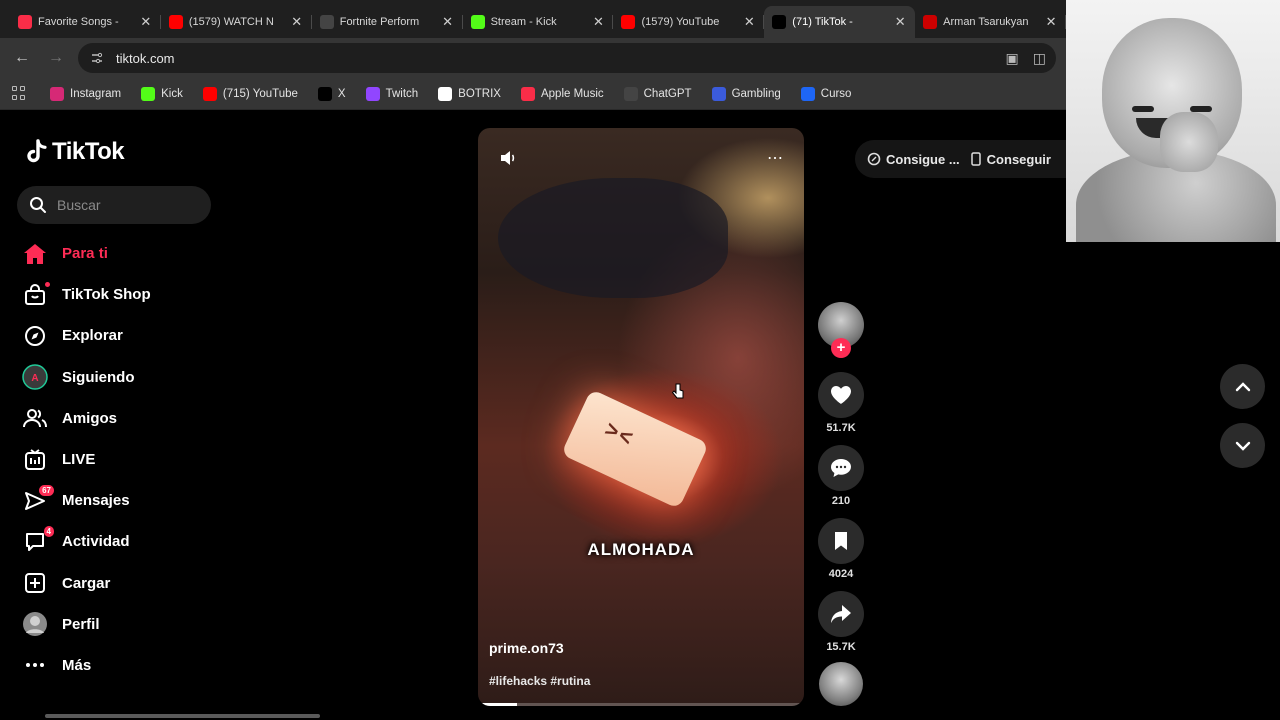 The image size is (1280, 720). I want to click on video-progress-bar, so click(641, 704).